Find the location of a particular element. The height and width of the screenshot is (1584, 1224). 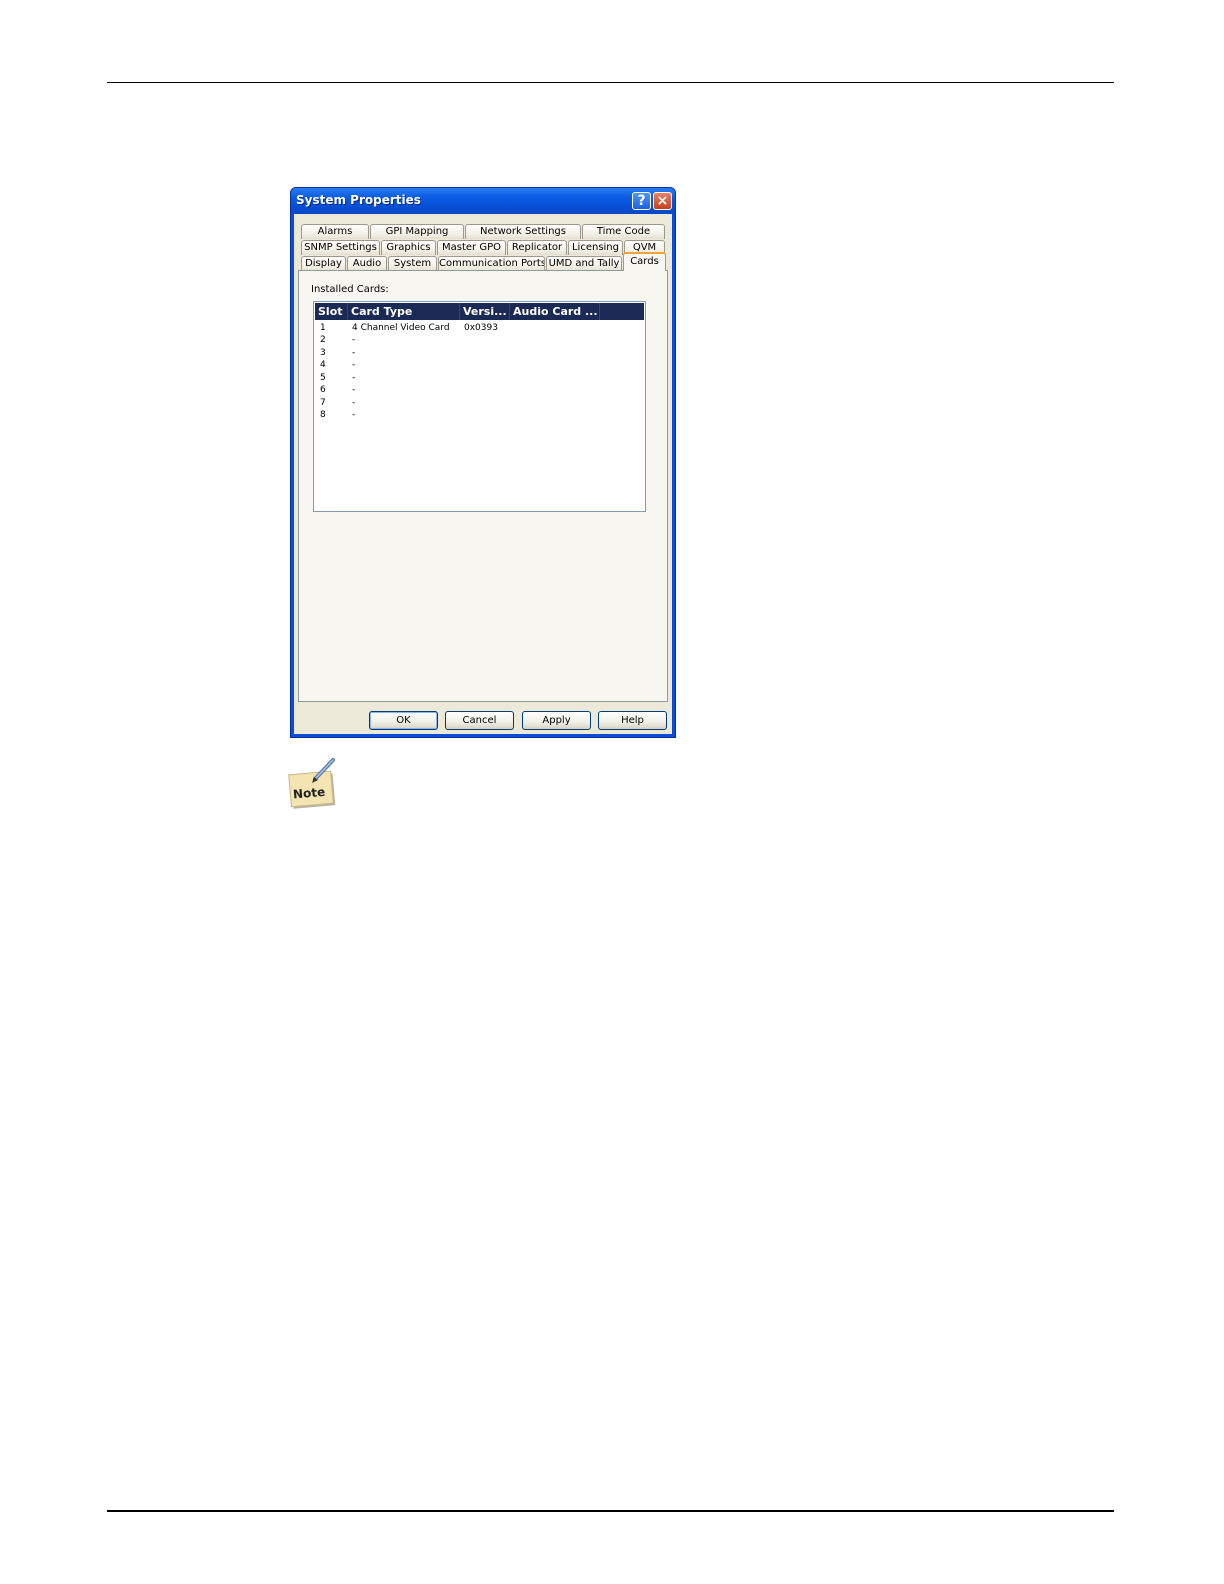

apply-button: Apply is located at coordinates (556, 720).